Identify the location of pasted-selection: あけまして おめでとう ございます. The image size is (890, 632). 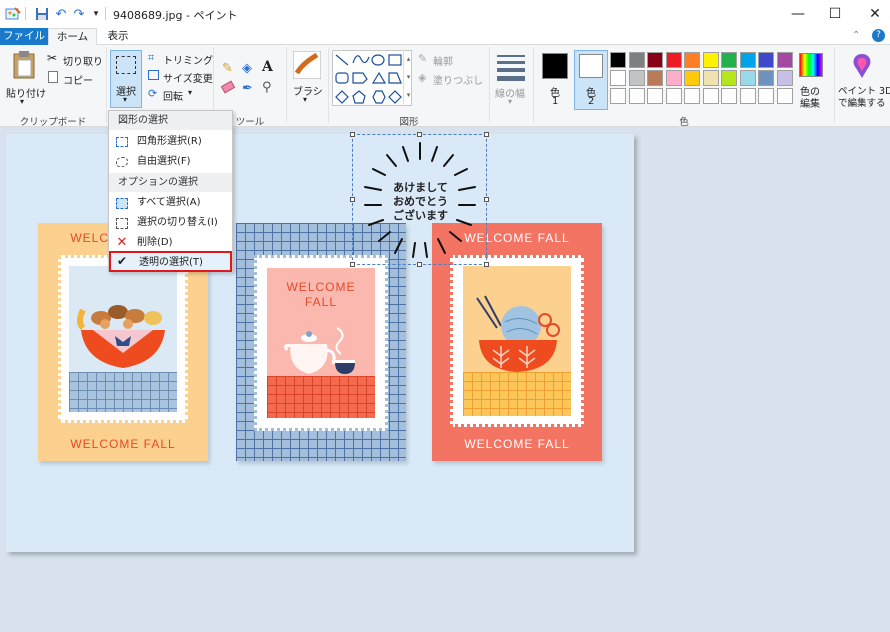
(419, 199).